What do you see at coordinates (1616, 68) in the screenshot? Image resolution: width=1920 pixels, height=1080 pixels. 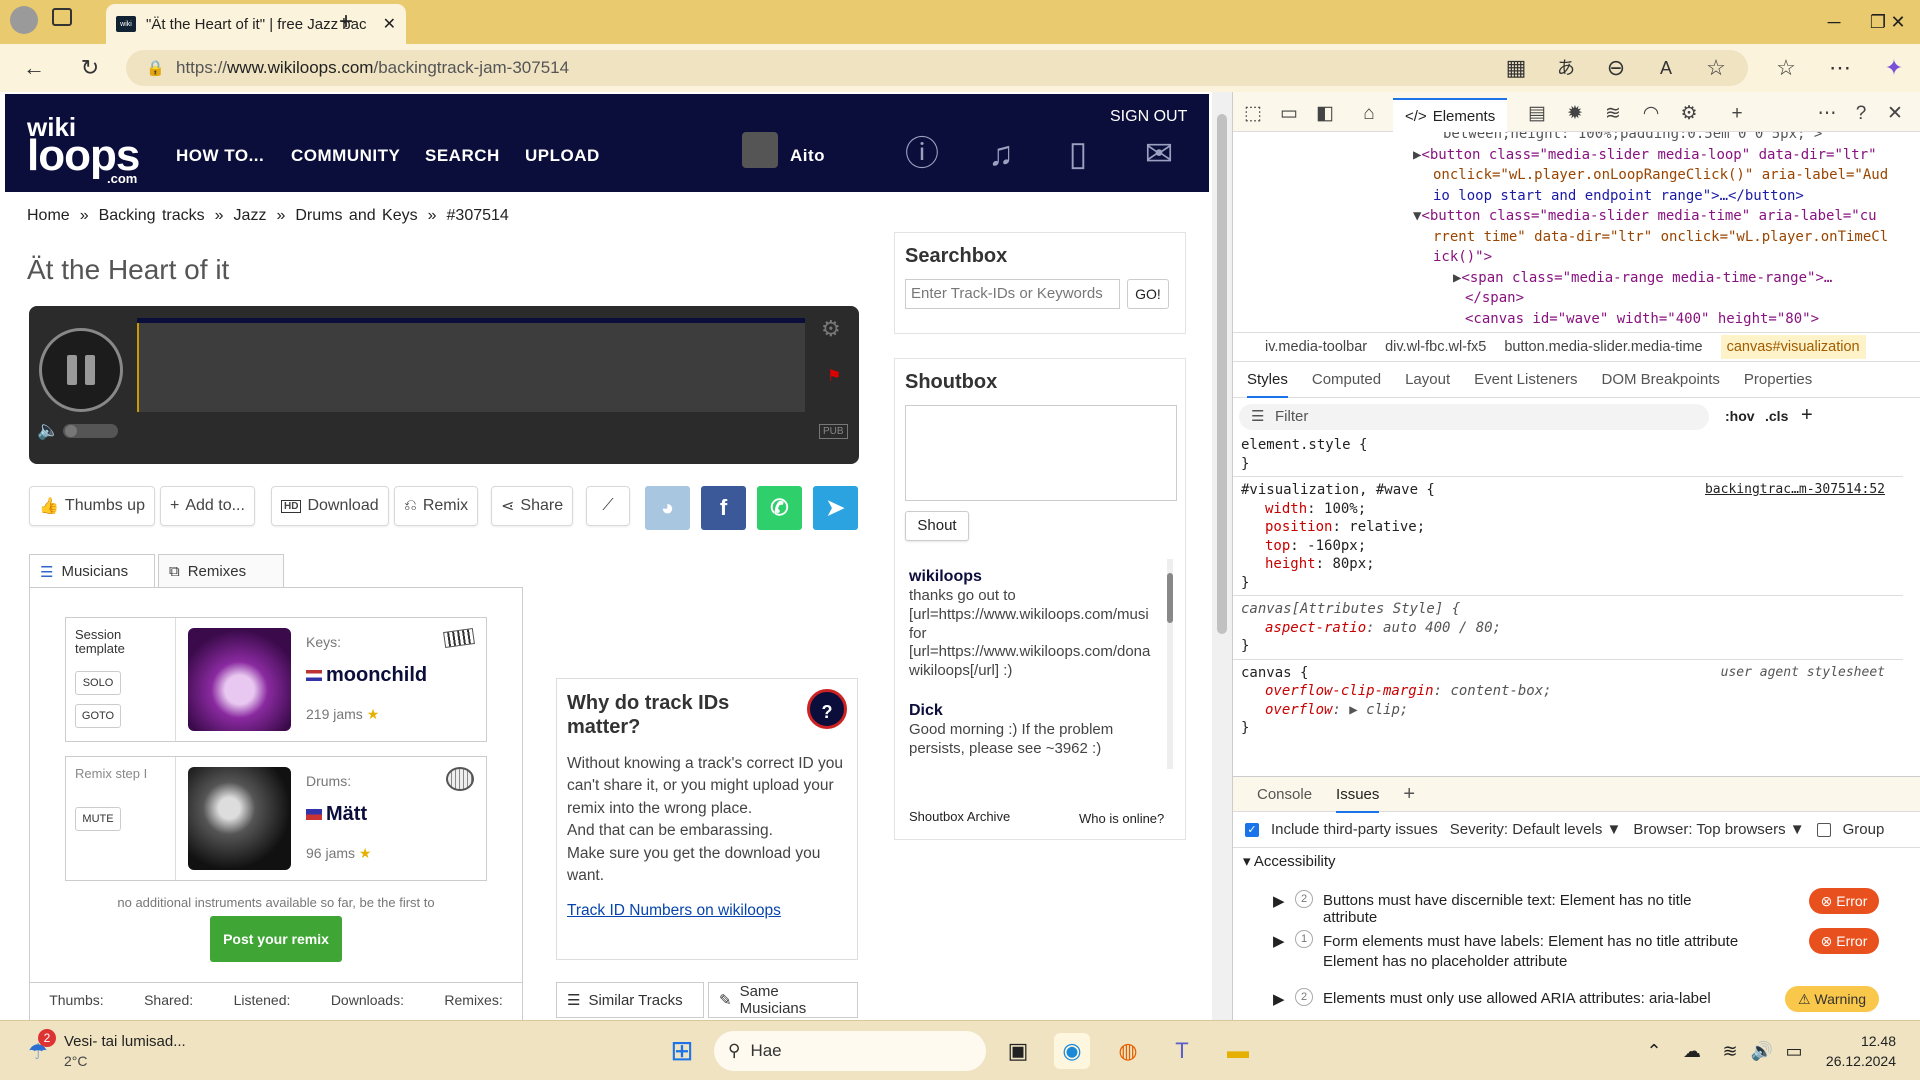 I see `zoom-icon: ⊖` at bounding box center [1616, 68].